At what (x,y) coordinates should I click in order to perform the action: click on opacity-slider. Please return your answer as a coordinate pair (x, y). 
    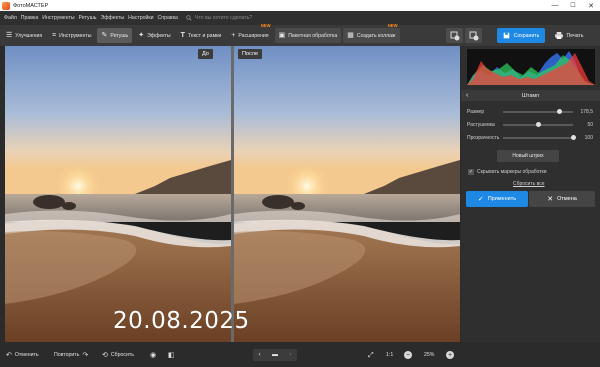
    Looking at the image, I should click on (539, 137).